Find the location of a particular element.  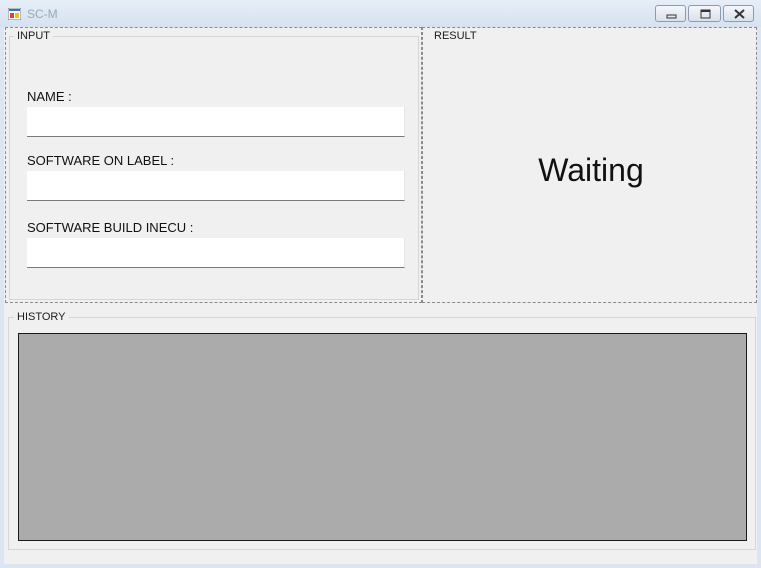

maximize-icon is located at coordinates (705, 14).